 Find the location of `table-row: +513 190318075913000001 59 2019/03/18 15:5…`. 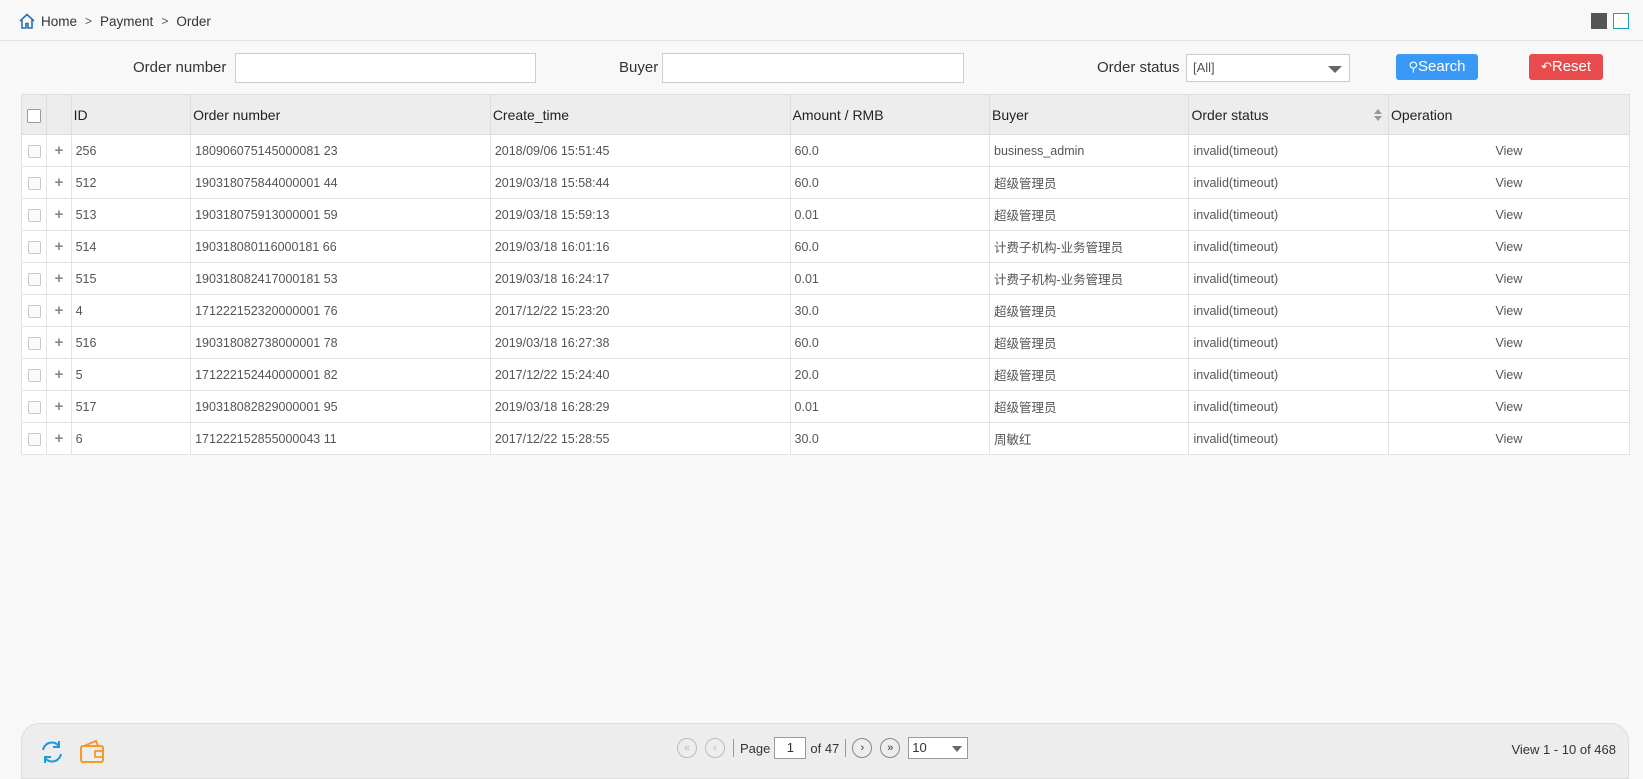

table-row: +513 190318075913000001 59 2019/03/18 15:5… is located at coordinates (825, 214).